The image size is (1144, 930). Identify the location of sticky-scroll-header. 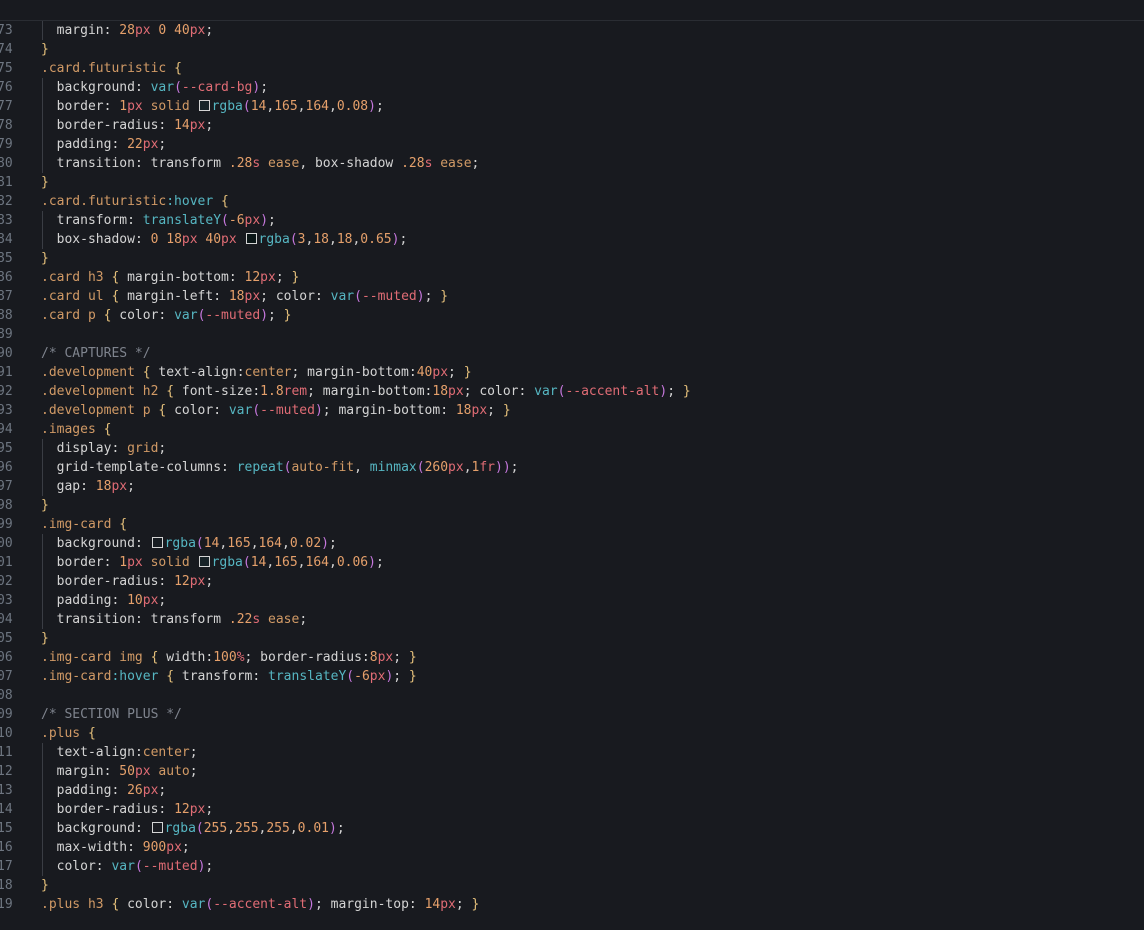
(572, 10).